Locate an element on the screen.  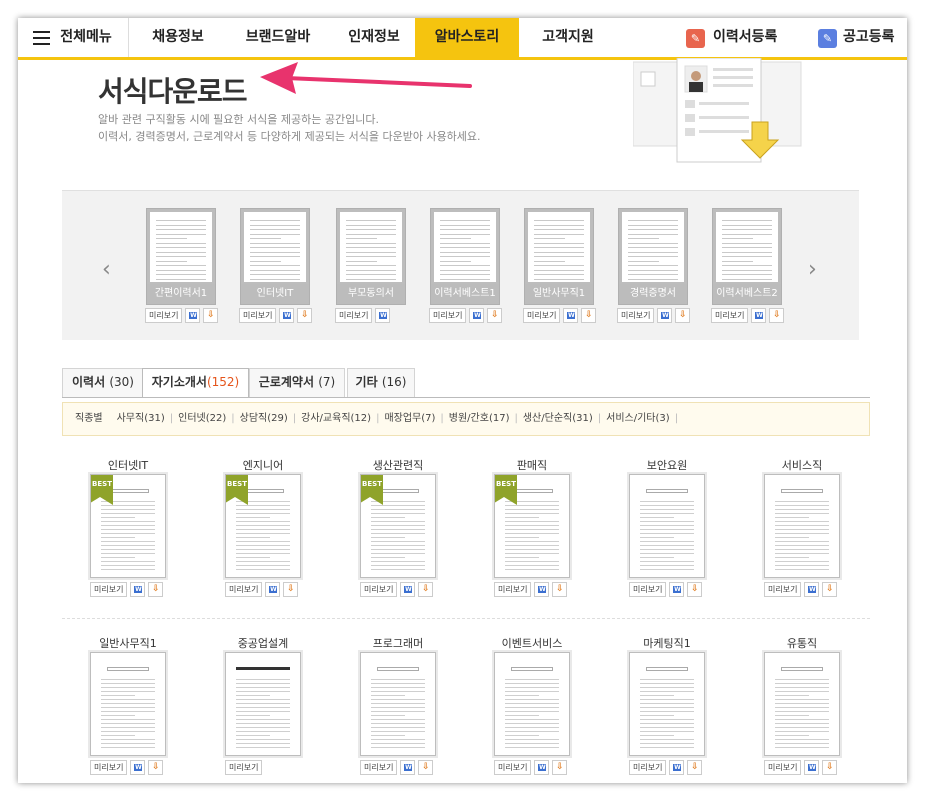
filter-item: 인터넷(22) is located at coordinates (202, 418).